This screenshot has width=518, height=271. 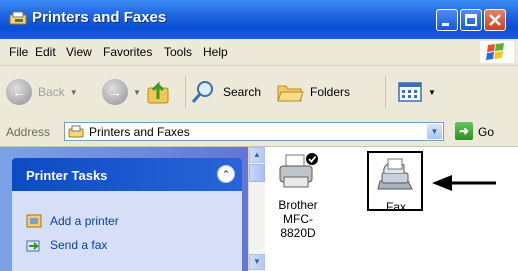 I want to click on back-label: Back, so click(x=51, y=92).